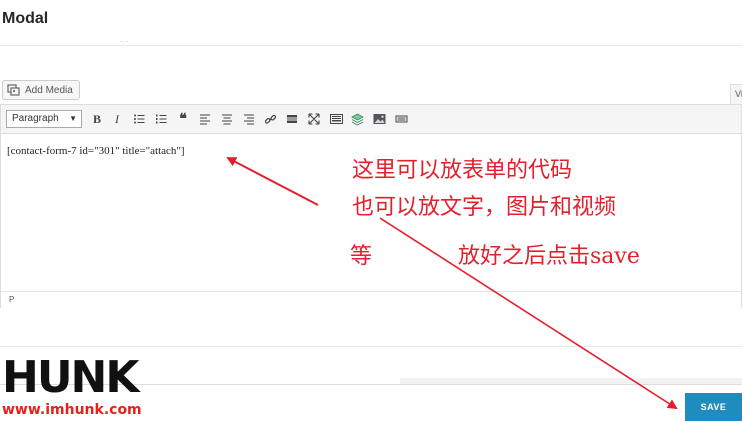 This screenshot has height=422, width=742. Describe the element at coordinates (49, 90) in the screenshot. I see `add-media-label: Add Media` at that location.